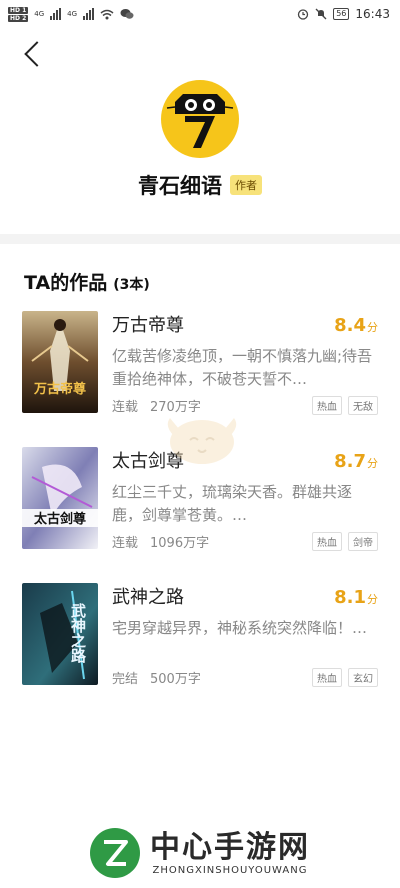  I want to click on book-tag: 无敌, so click(363, 405).